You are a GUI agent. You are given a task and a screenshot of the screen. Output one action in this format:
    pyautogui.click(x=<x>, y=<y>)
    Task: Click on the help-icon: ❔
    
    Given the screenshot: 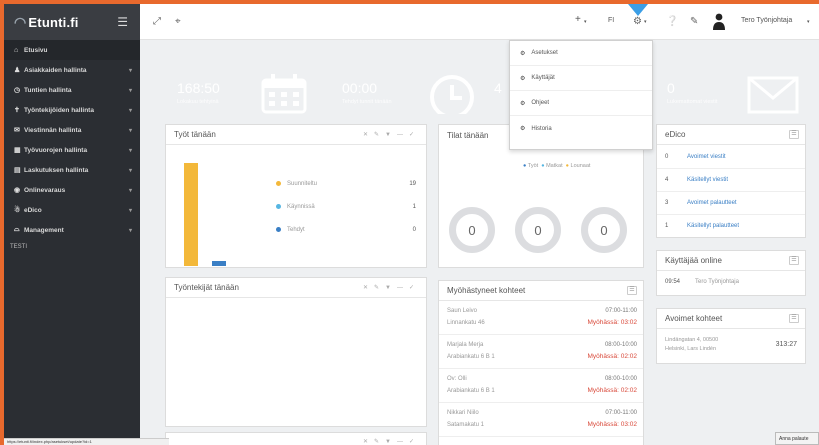 What is the action you would take?
    pyautogui.click(x=672, y=21)
    